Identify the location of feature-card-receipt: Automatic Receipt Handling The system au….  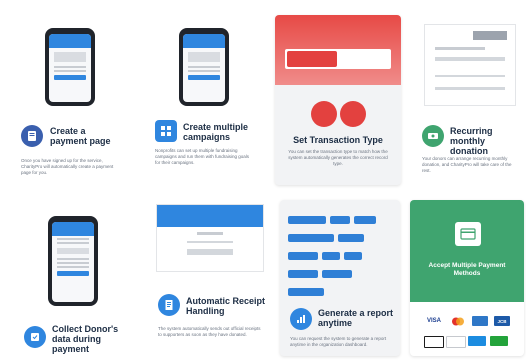
(209, 278).